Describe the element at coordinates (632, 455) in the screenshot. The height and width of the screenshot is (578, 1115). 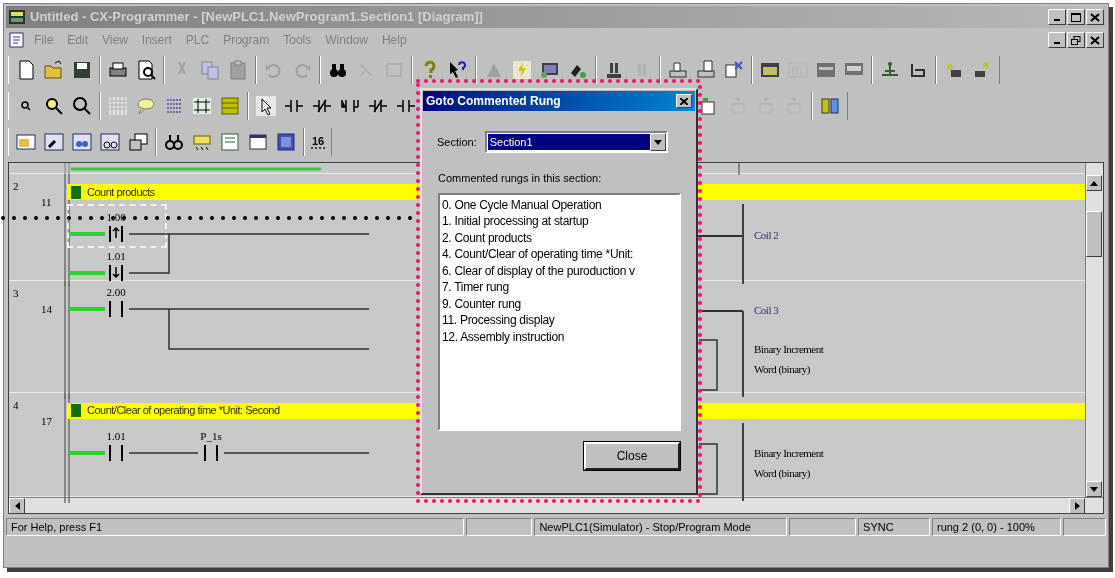
I see `close-button: Close` at that location.